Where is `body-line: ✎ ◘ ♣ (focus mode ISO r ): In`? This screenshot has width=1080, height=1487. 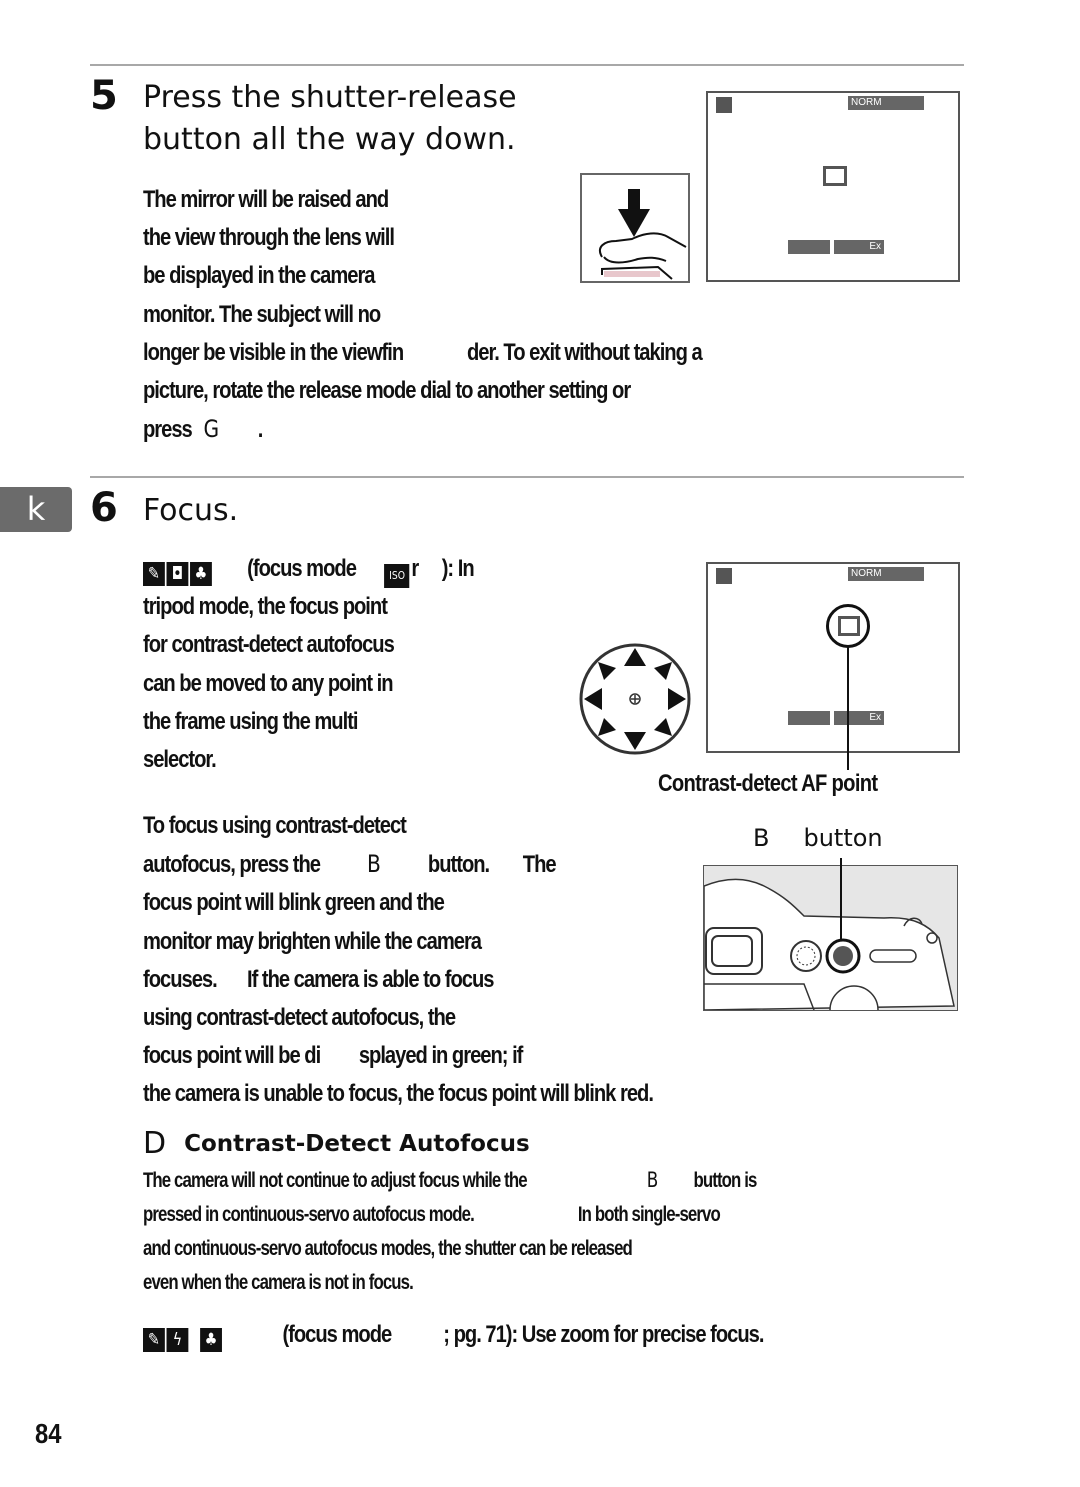 body-line: ✎ ◘ ♣ (focus mode ISO r ): In is located at coordinates (309, 569).